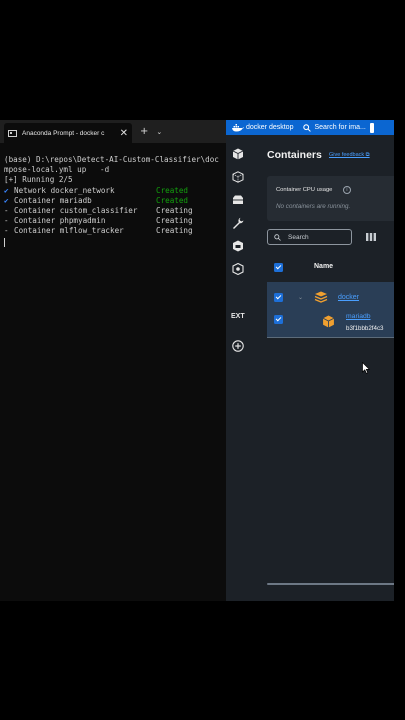 The width and height of the screenshot is (405, 720). What do you see at coordinates (238, 154) in the screenshot?
I see `containers-icon` at bounding box center [238, 154].